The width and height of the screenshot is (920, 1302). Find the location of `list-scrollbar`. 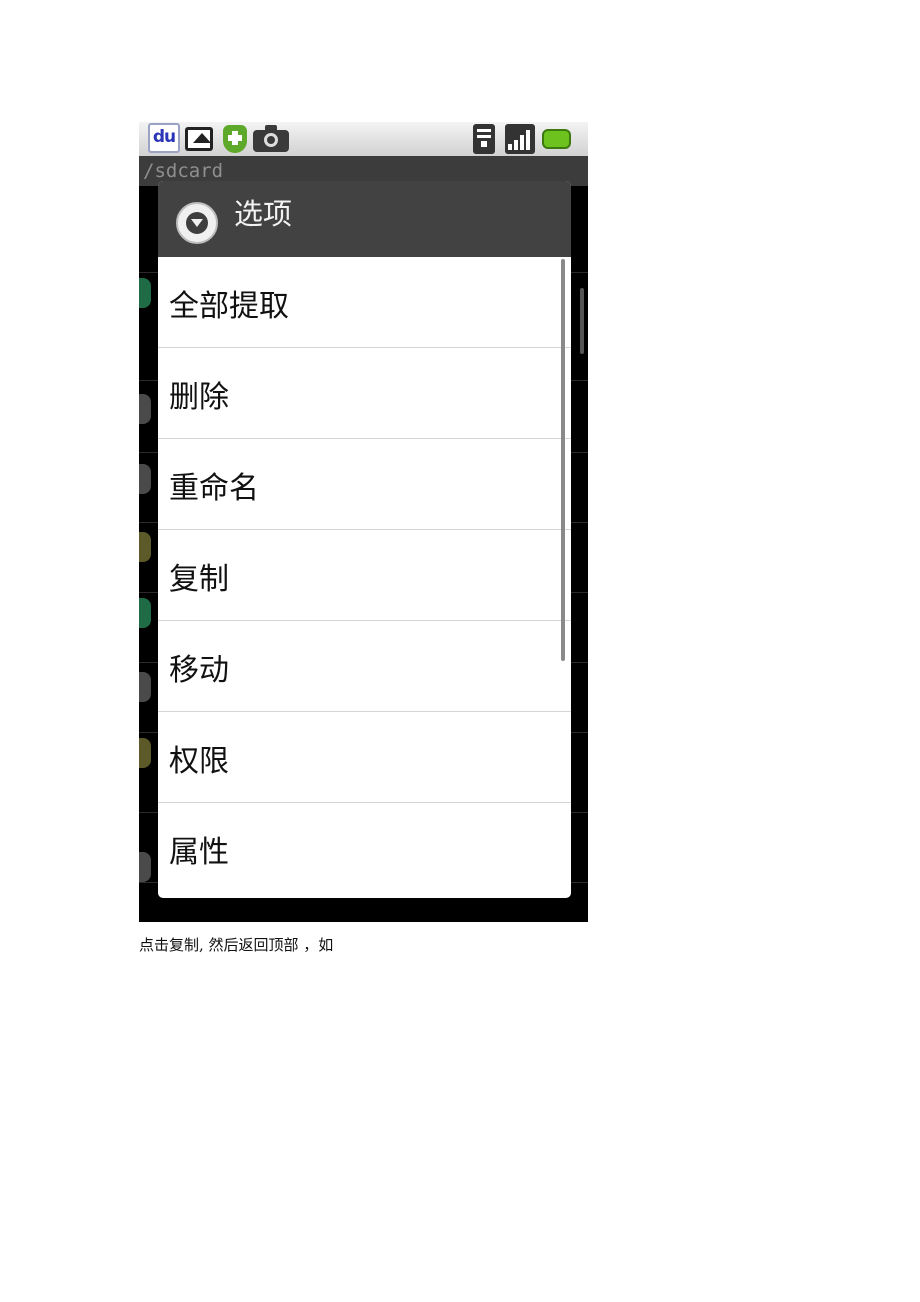

list-scrollbar is located at coordinates (582, 321).